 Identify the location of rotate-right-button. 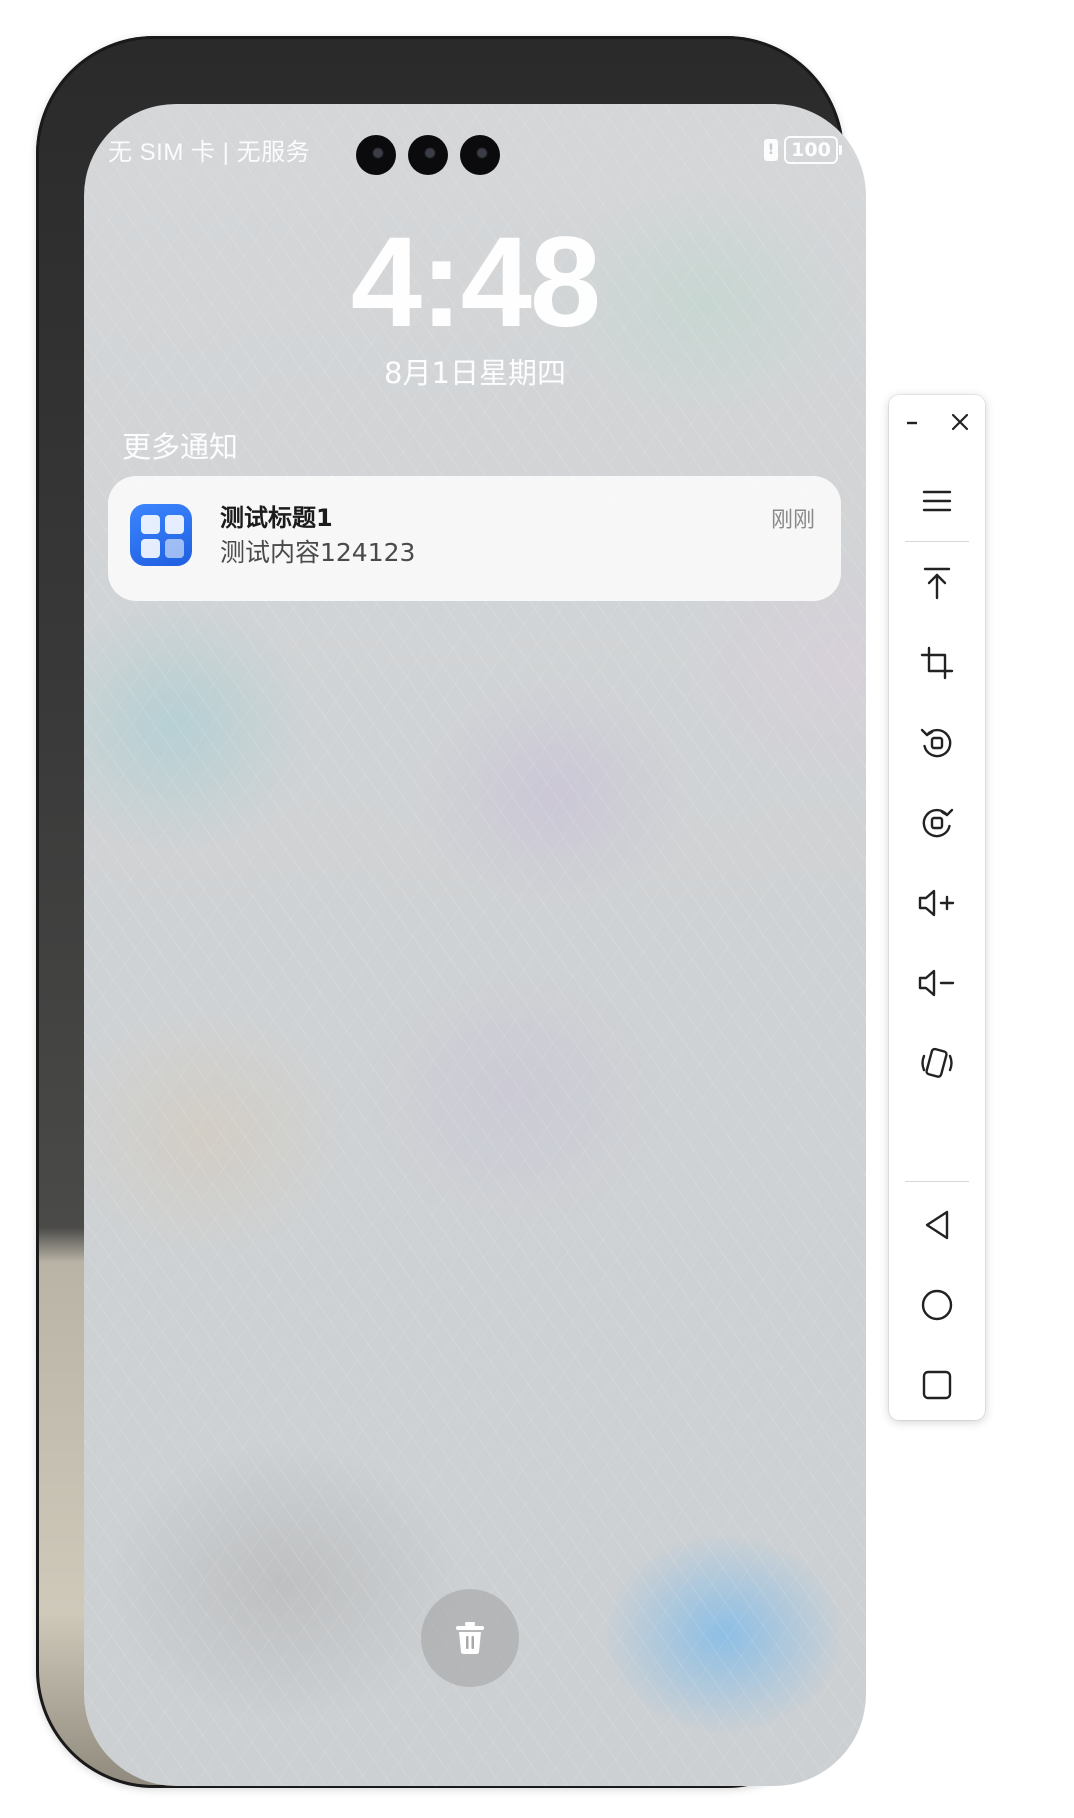
(937, 823).